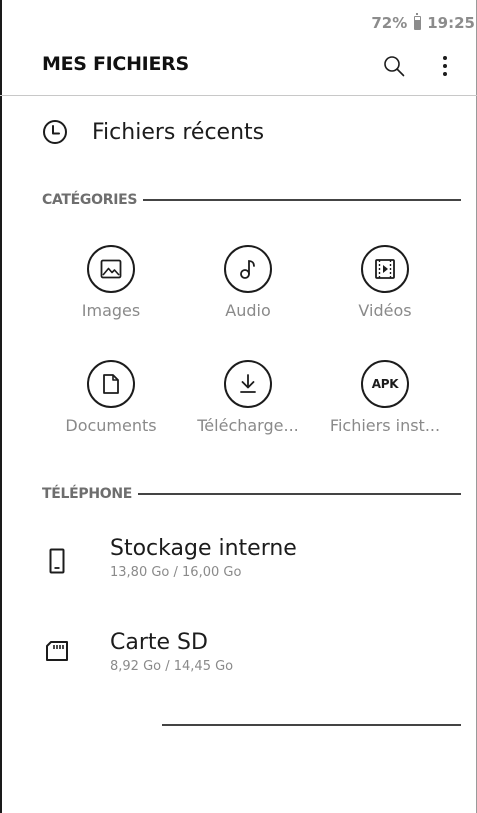 The image size is (477, 813). What do you see at coordinates (311, 725) in the screenshot?
I see `list-divider` at bounding box center [311, 725].